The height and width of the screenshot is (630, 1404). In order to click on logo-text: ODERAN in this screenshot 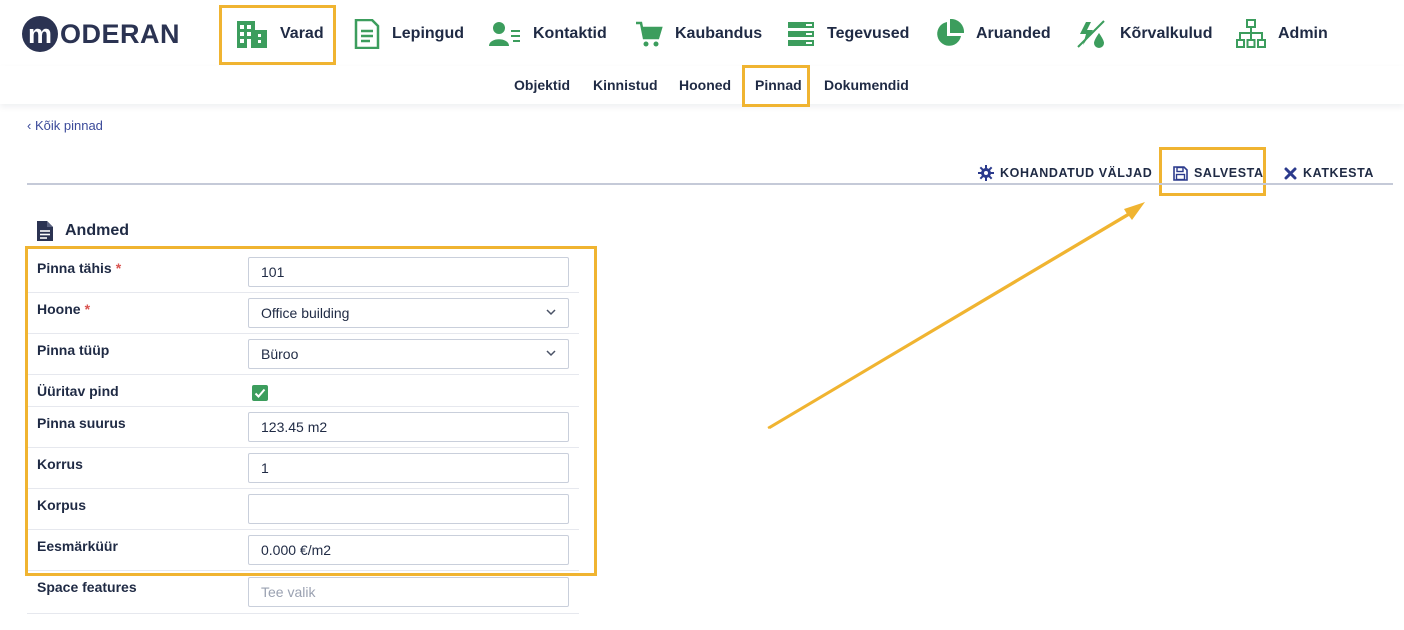, I will do `click(120, 33)`.